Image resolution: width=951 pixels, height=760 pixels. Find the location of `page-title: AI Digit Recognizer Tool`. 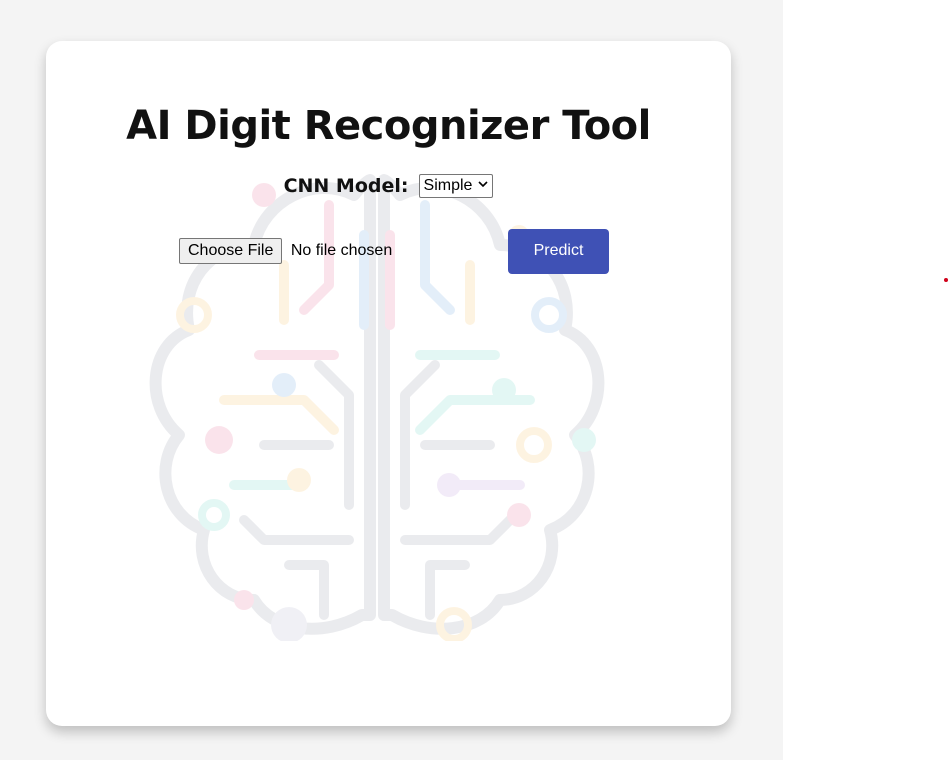

page-title: AI Digit Recognizer Tool is located at coordinates (388, 126).